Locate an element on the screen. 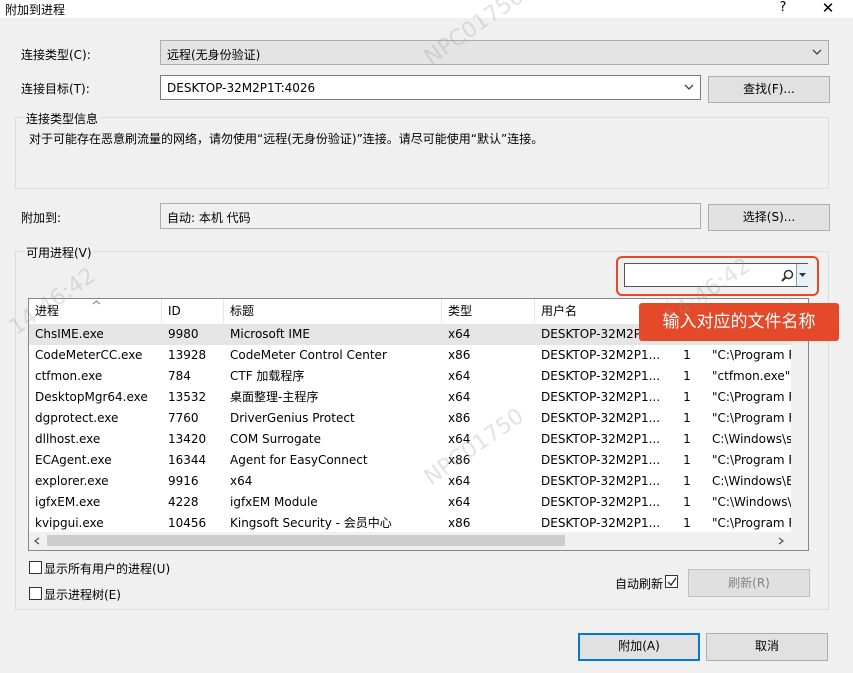 The height and width of the screenshot is (673, 853). scroll-left-icon is located at coordinates (37, 541).